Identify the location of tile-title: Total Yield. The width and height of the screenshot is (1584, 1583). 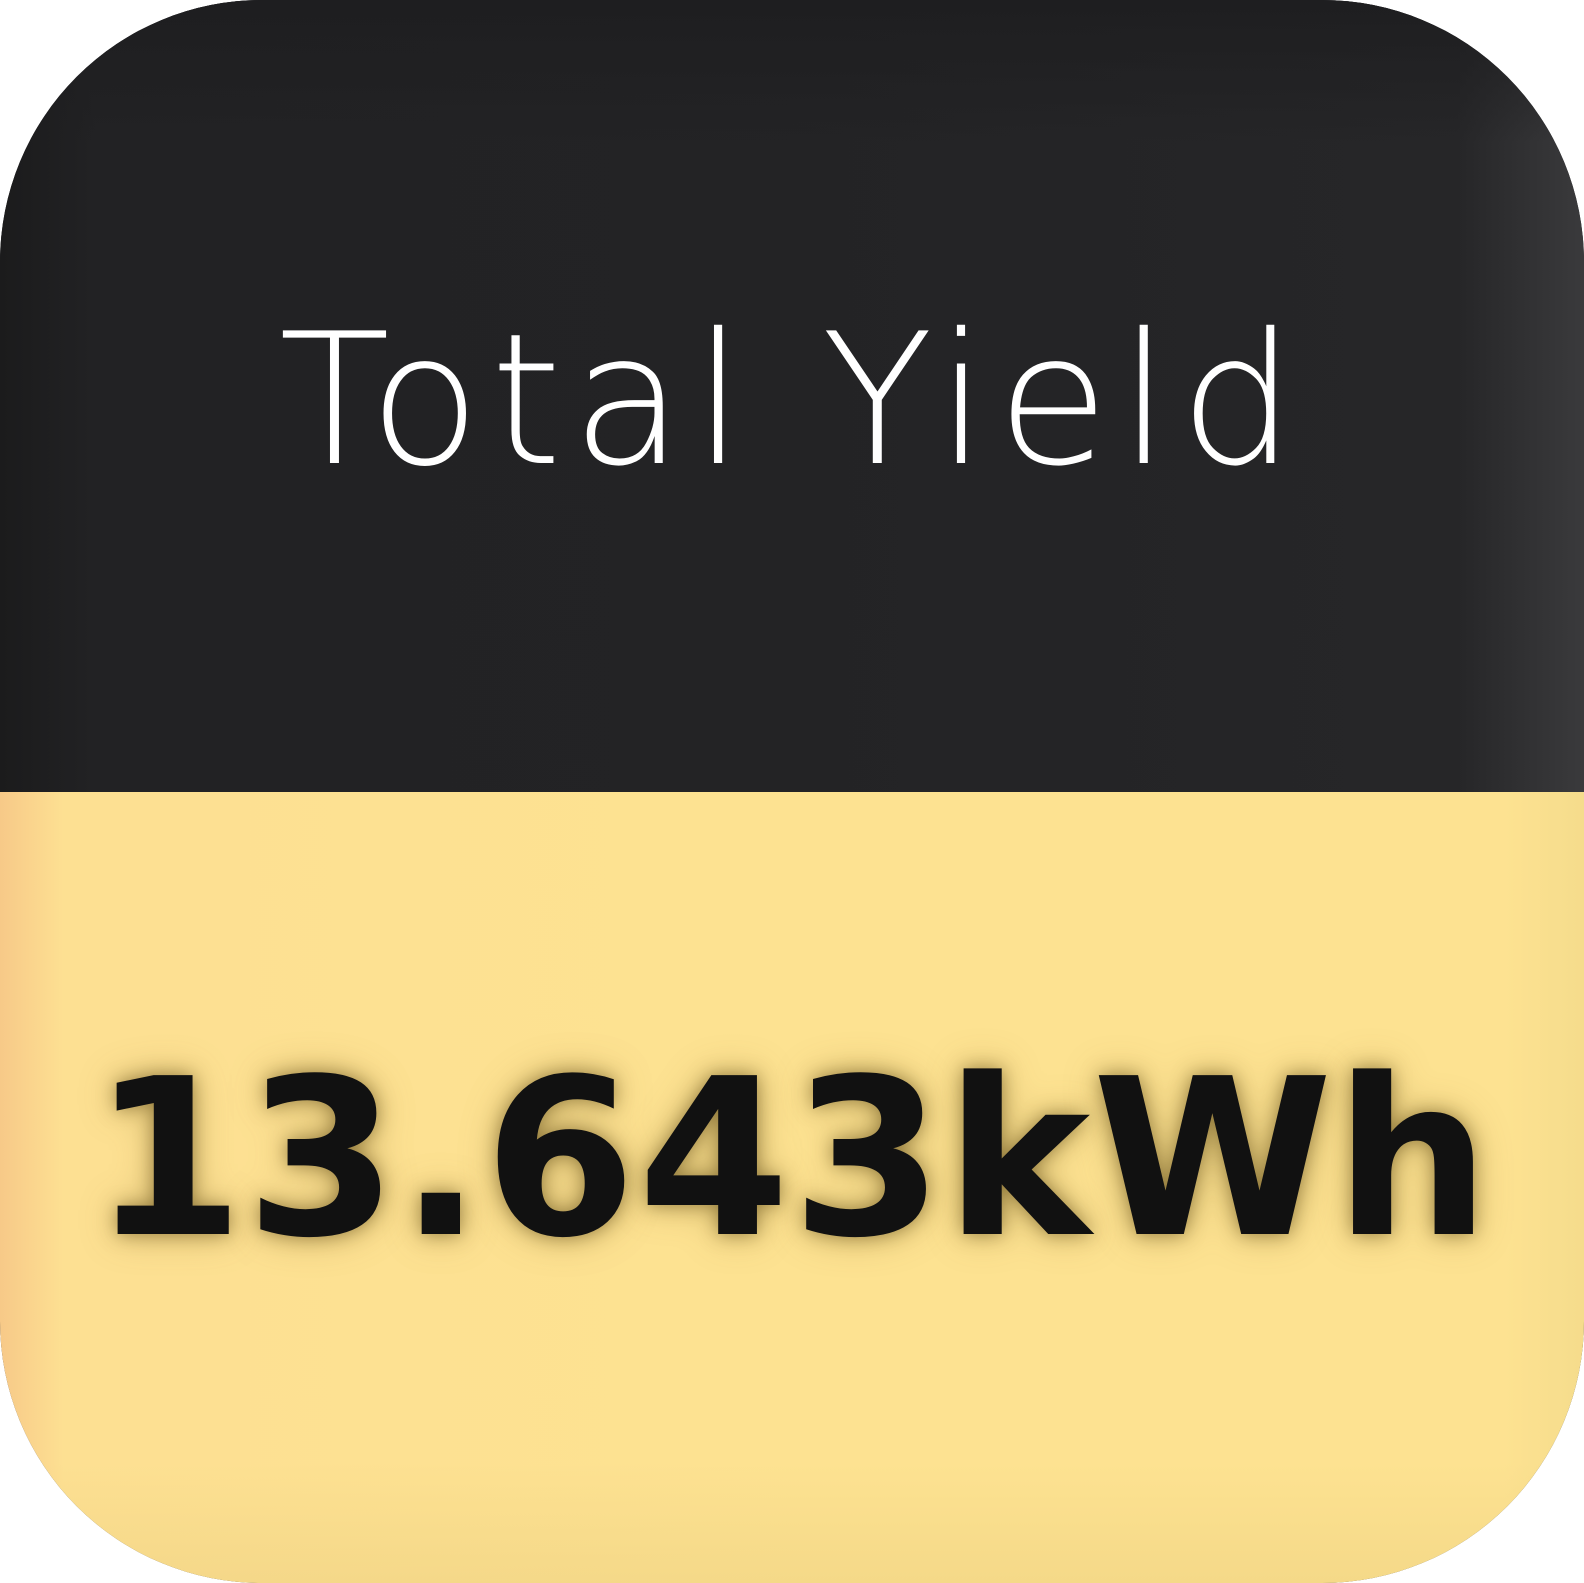
(792, 400).